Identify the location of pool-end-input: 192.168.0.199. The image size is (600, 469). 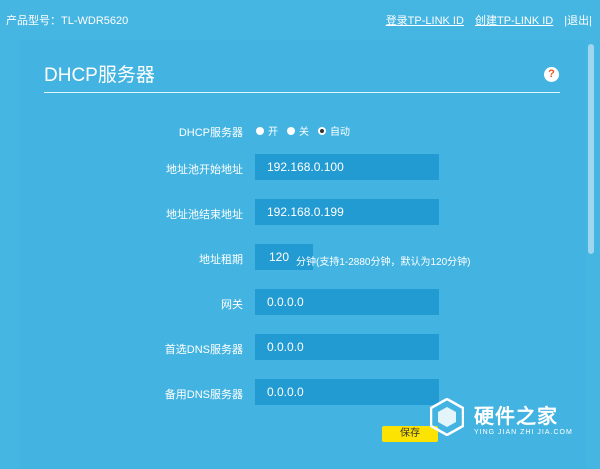
(347, 212).